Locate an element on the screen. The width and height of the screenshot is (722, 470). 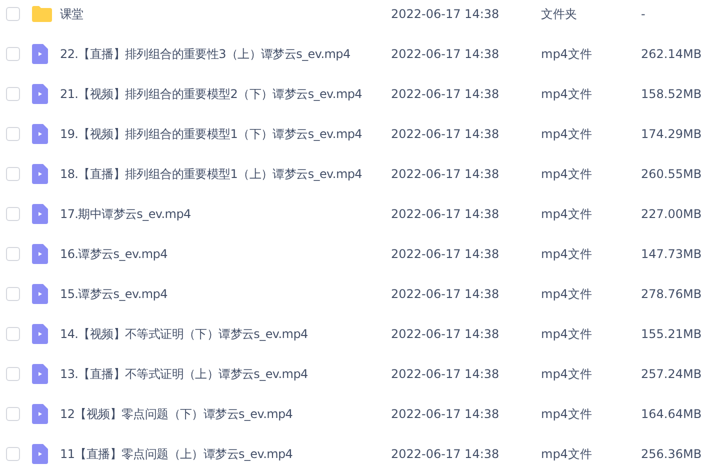
file-size: 155.21MB is located at coordinates (671, 334).